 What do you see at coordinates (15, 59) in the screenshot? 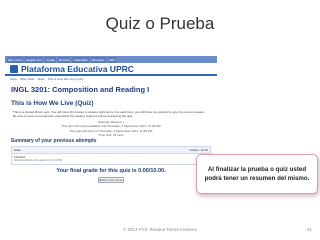
I see `top-link-my-courses: Mis cursos` at bounding box center [15, 59].